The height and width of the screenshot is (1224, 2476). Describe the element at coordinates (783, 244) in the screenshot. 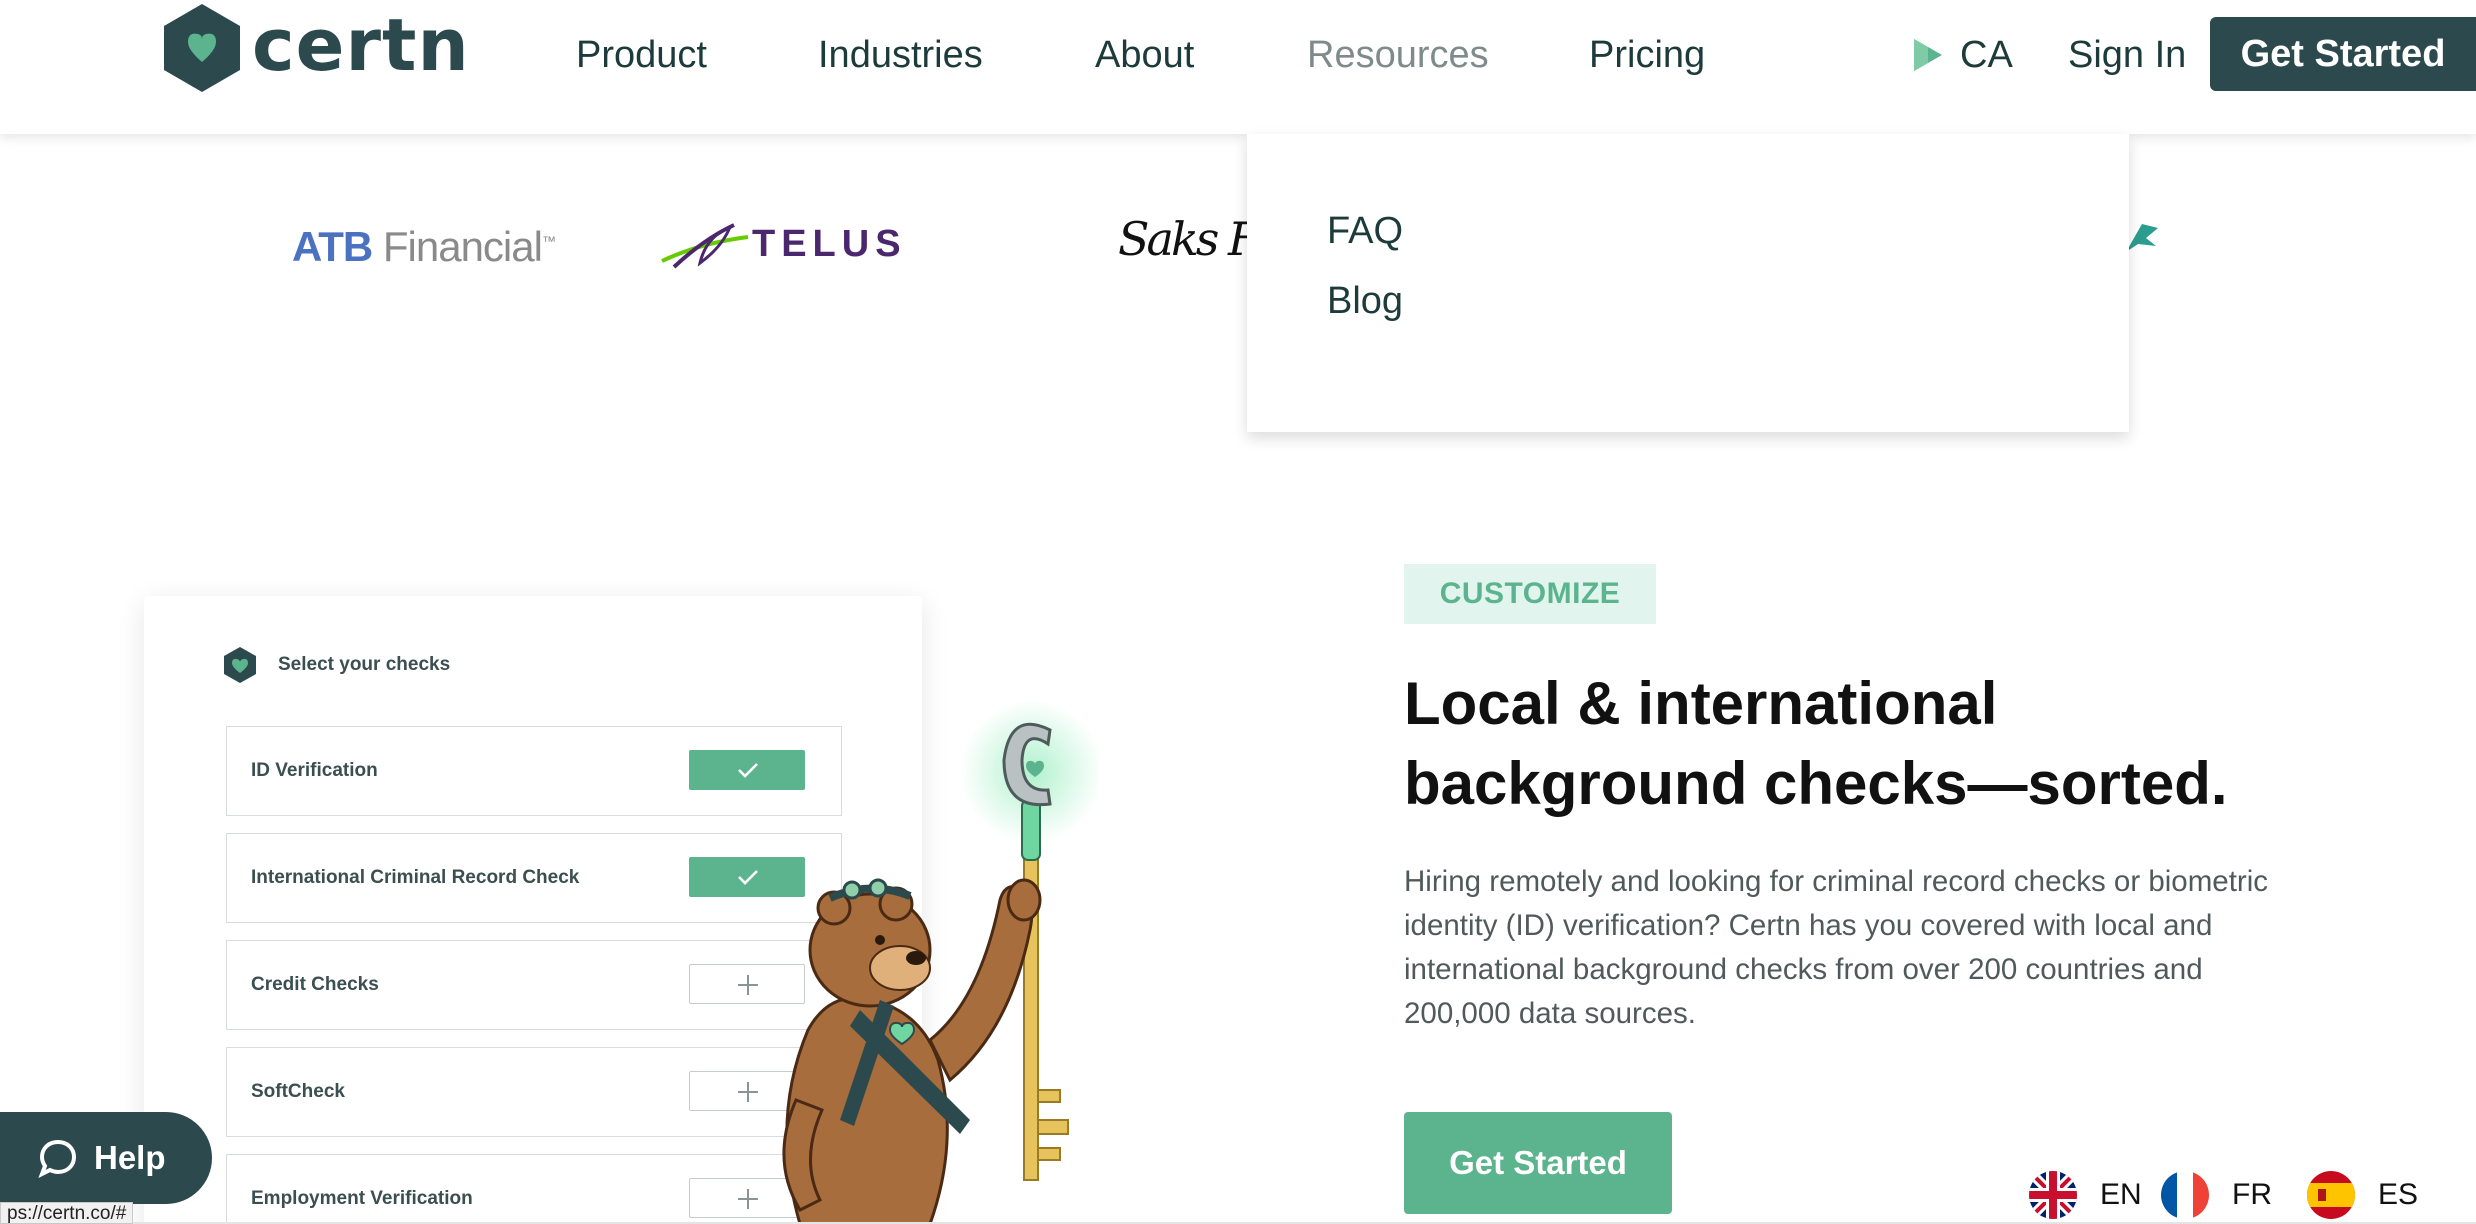

I see `telus-logo: TELUS` at that location.